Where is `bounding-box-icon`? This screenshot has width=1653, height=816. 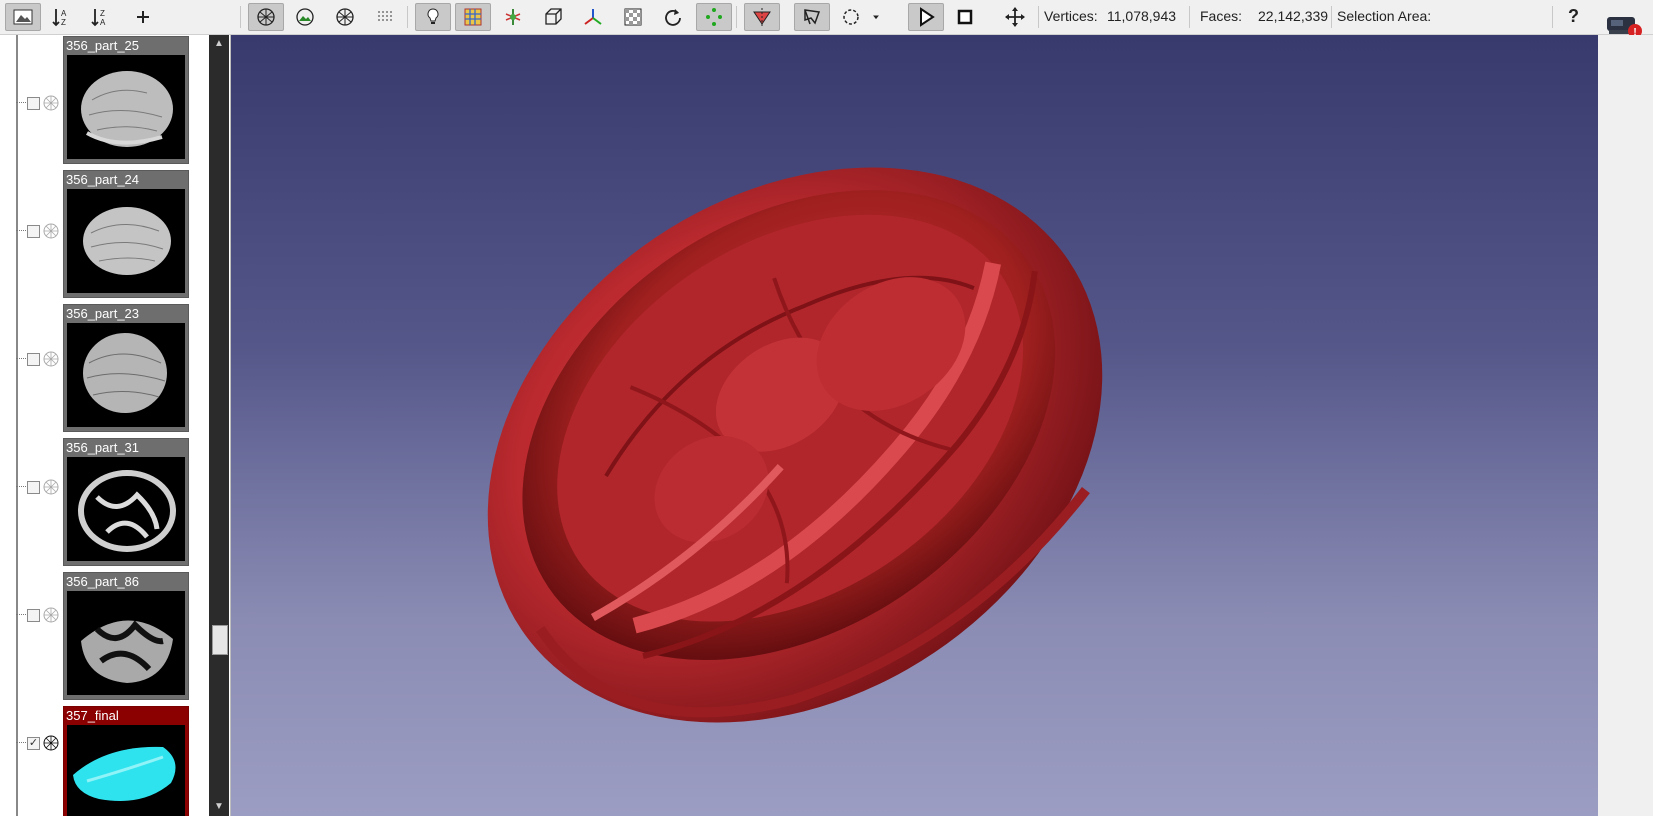
bounding-box-icon is located at coordinates (553, 17).